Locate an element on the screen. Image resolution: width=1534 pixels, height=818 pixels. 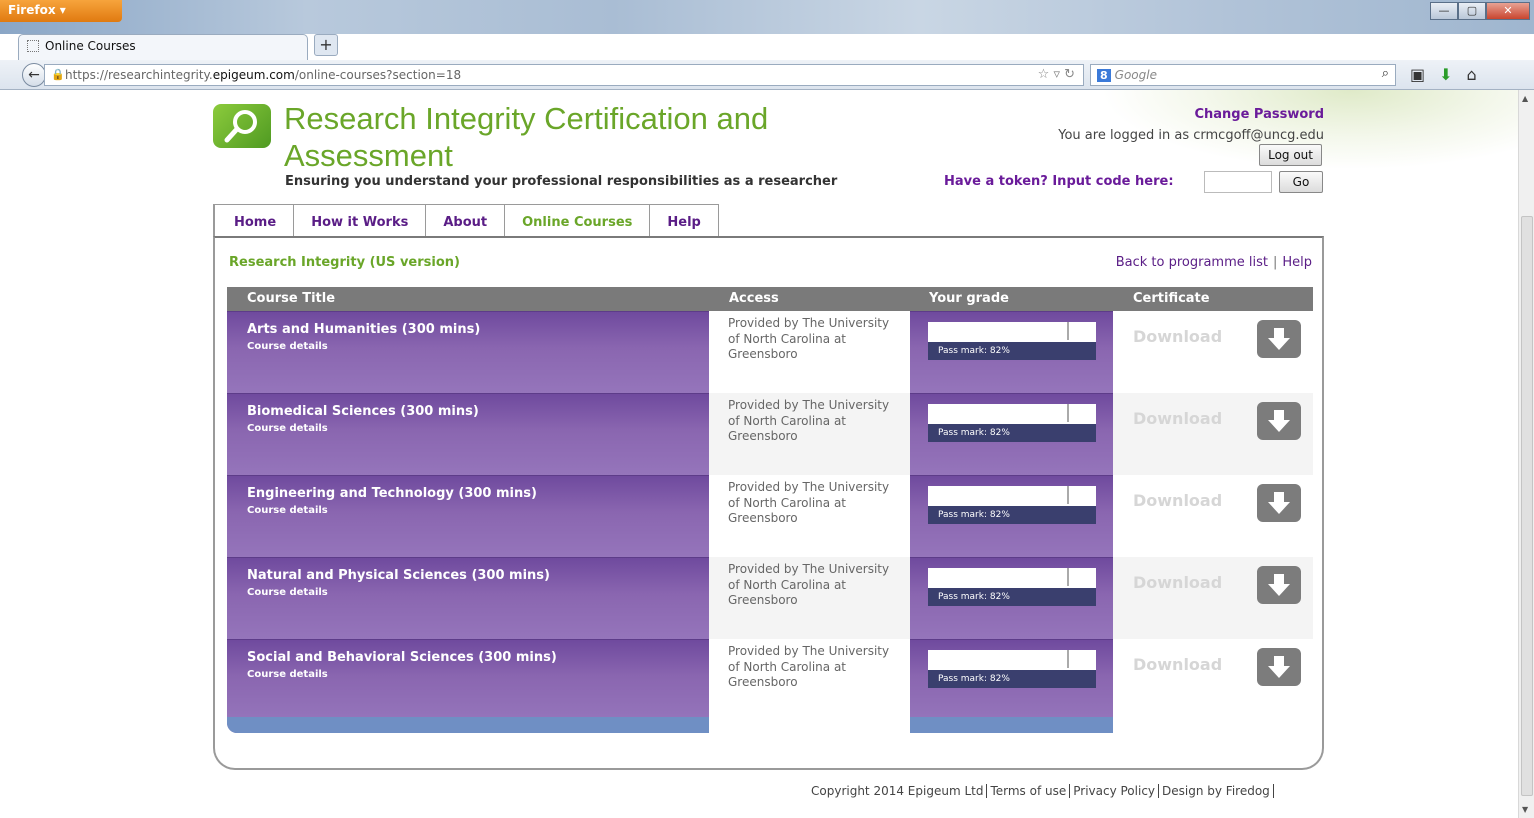
search-input: 8 Google ⌕ is located at coordinates (1243, 75).